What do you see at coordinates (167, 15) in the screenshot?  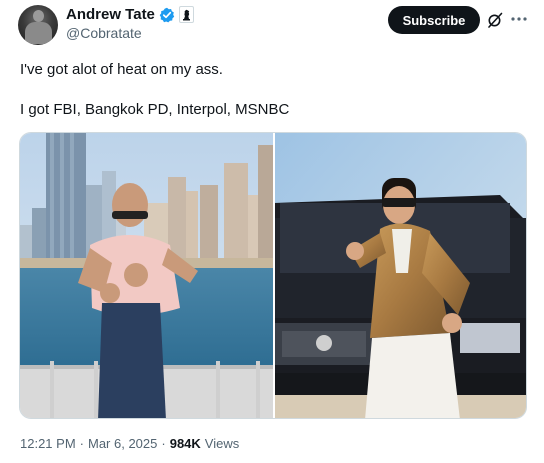 I see `verified-badge-icon` at bounding box center [167, 15].